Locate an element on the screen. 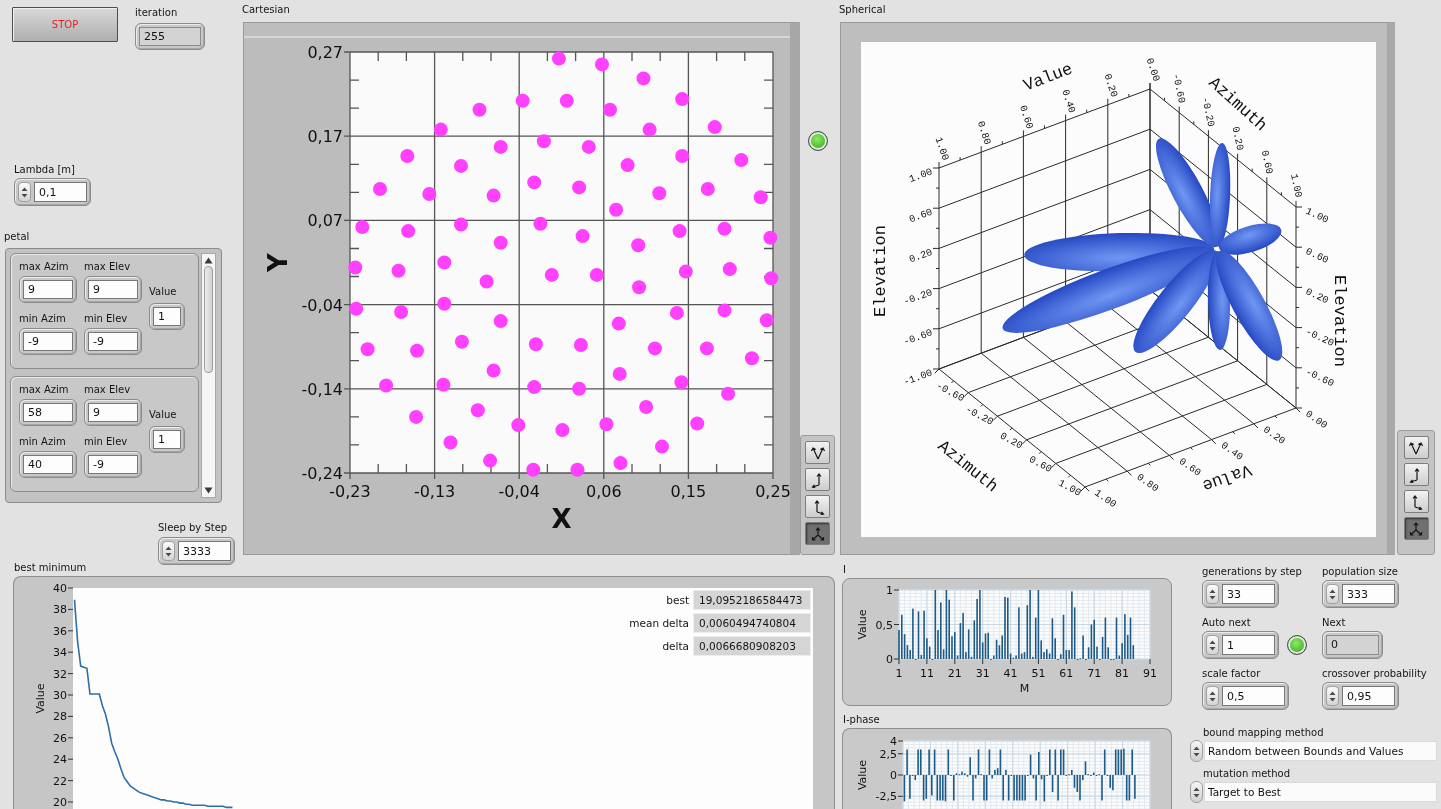  axis-tick-label: 40 is located at coordinates (60, 588).